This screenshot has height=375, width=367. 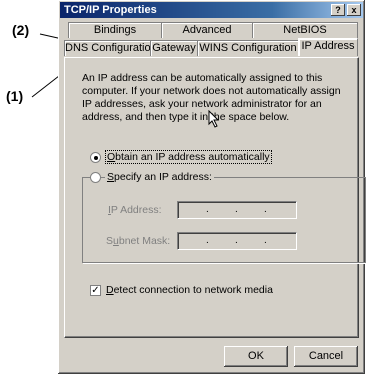 I want to click on obtain-ip-radio, so click(x=95, y=157).